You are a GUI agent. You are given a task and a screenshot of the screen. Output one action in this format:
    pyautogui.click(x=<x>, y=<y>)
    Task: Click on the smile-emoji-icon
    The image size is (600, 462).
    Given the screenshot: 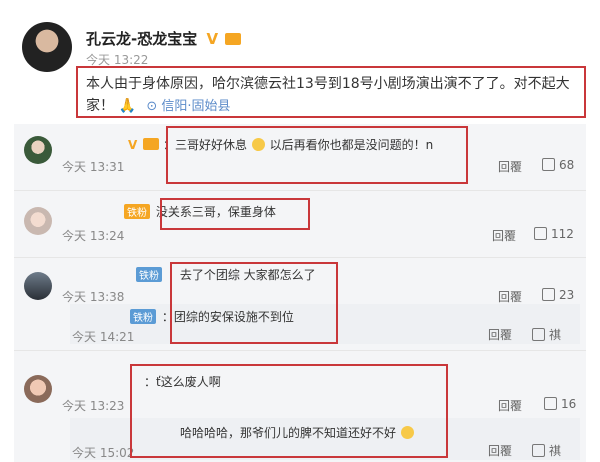 What is the action you would take?
    pyautogui.click(x=258, y=144)
    